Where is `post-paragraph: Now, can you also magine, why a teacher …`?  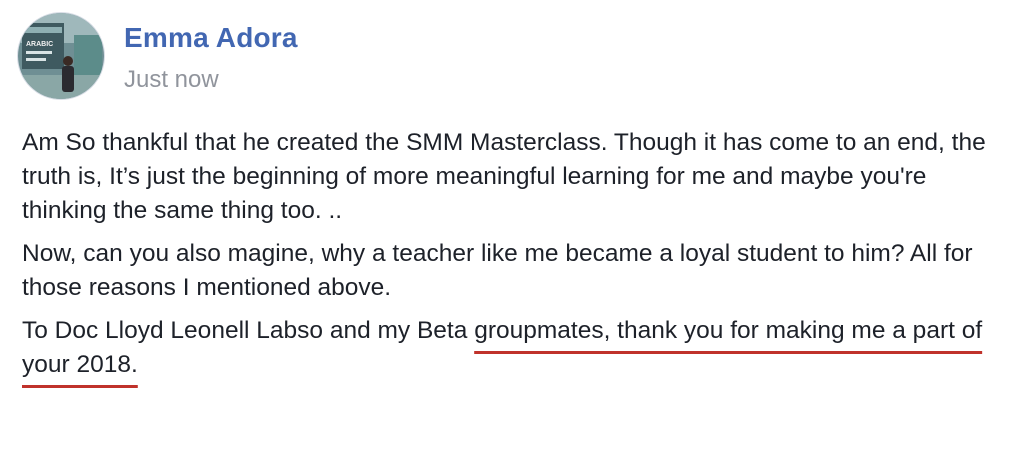
post-paragraph: Now, can you also magine, why a teacher … is located at coordinates (497, 270).